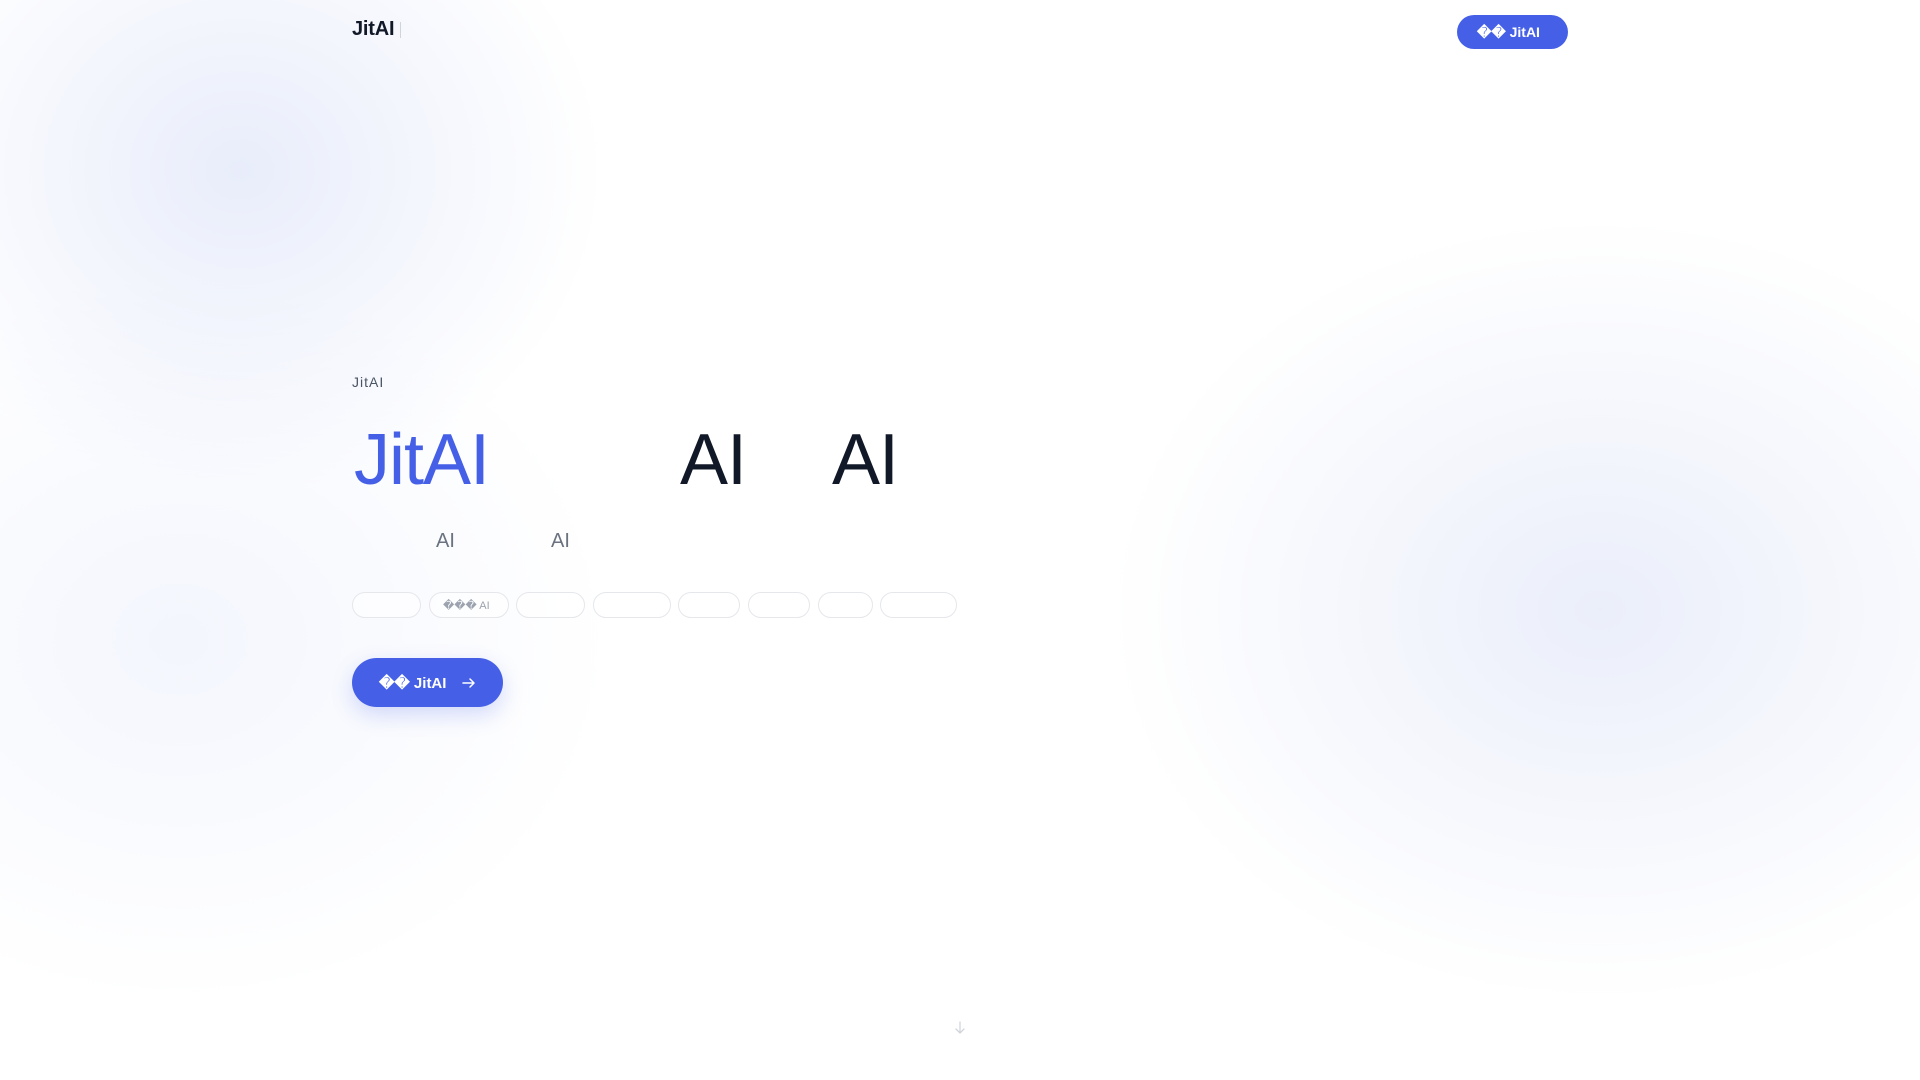  Describe the element at coordinates (373, 29) in the screenshot. I see `brand-logo-text: JitAI` at that location.